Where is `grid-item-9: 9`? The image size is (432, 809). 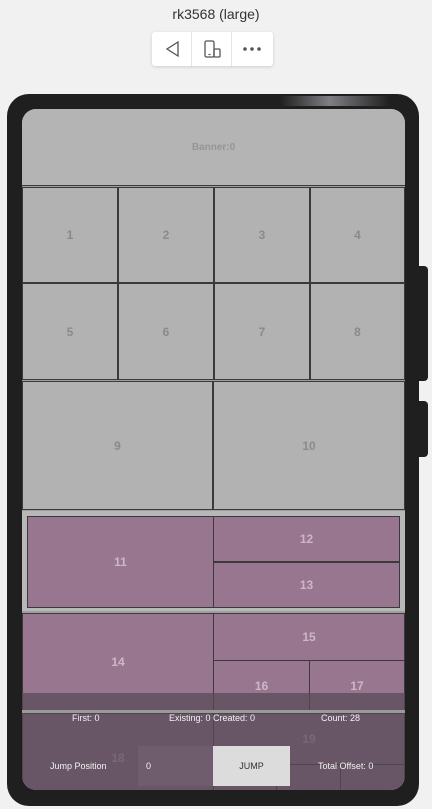 grid-item-9: 9 is located at coordinates (117, 445).